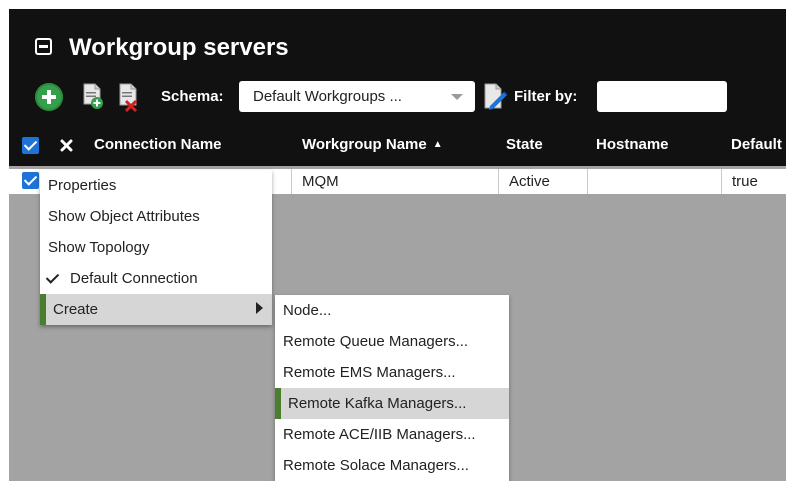 This screenshot has width=786, height=481. I want to click on select-all-checkbox, so click(30, 145).